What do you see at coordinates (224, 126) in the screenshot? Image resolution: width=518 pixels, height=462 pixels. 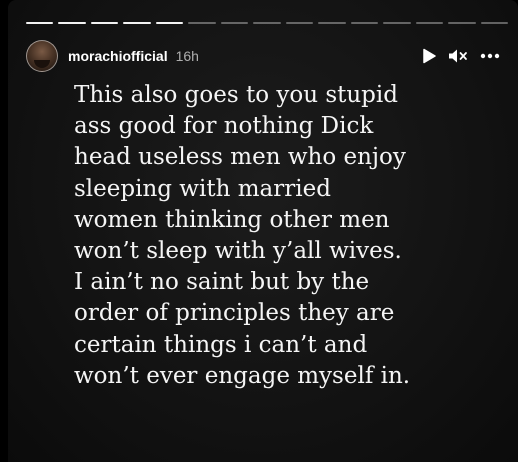 I see `caption-line: ass good for nothing Dick` at bounding box center [224, 126].